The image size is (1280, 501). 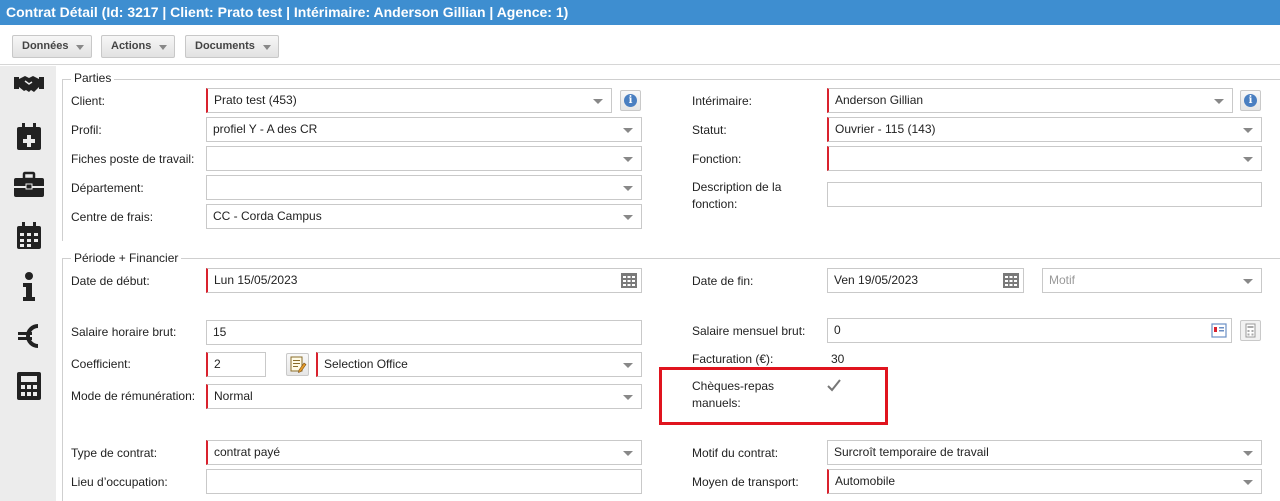 What do you see at coordinates (114, 453) in the screenshot?
I see `type-contrat-label: Type de contrat:` at bounding box center [114, 453].